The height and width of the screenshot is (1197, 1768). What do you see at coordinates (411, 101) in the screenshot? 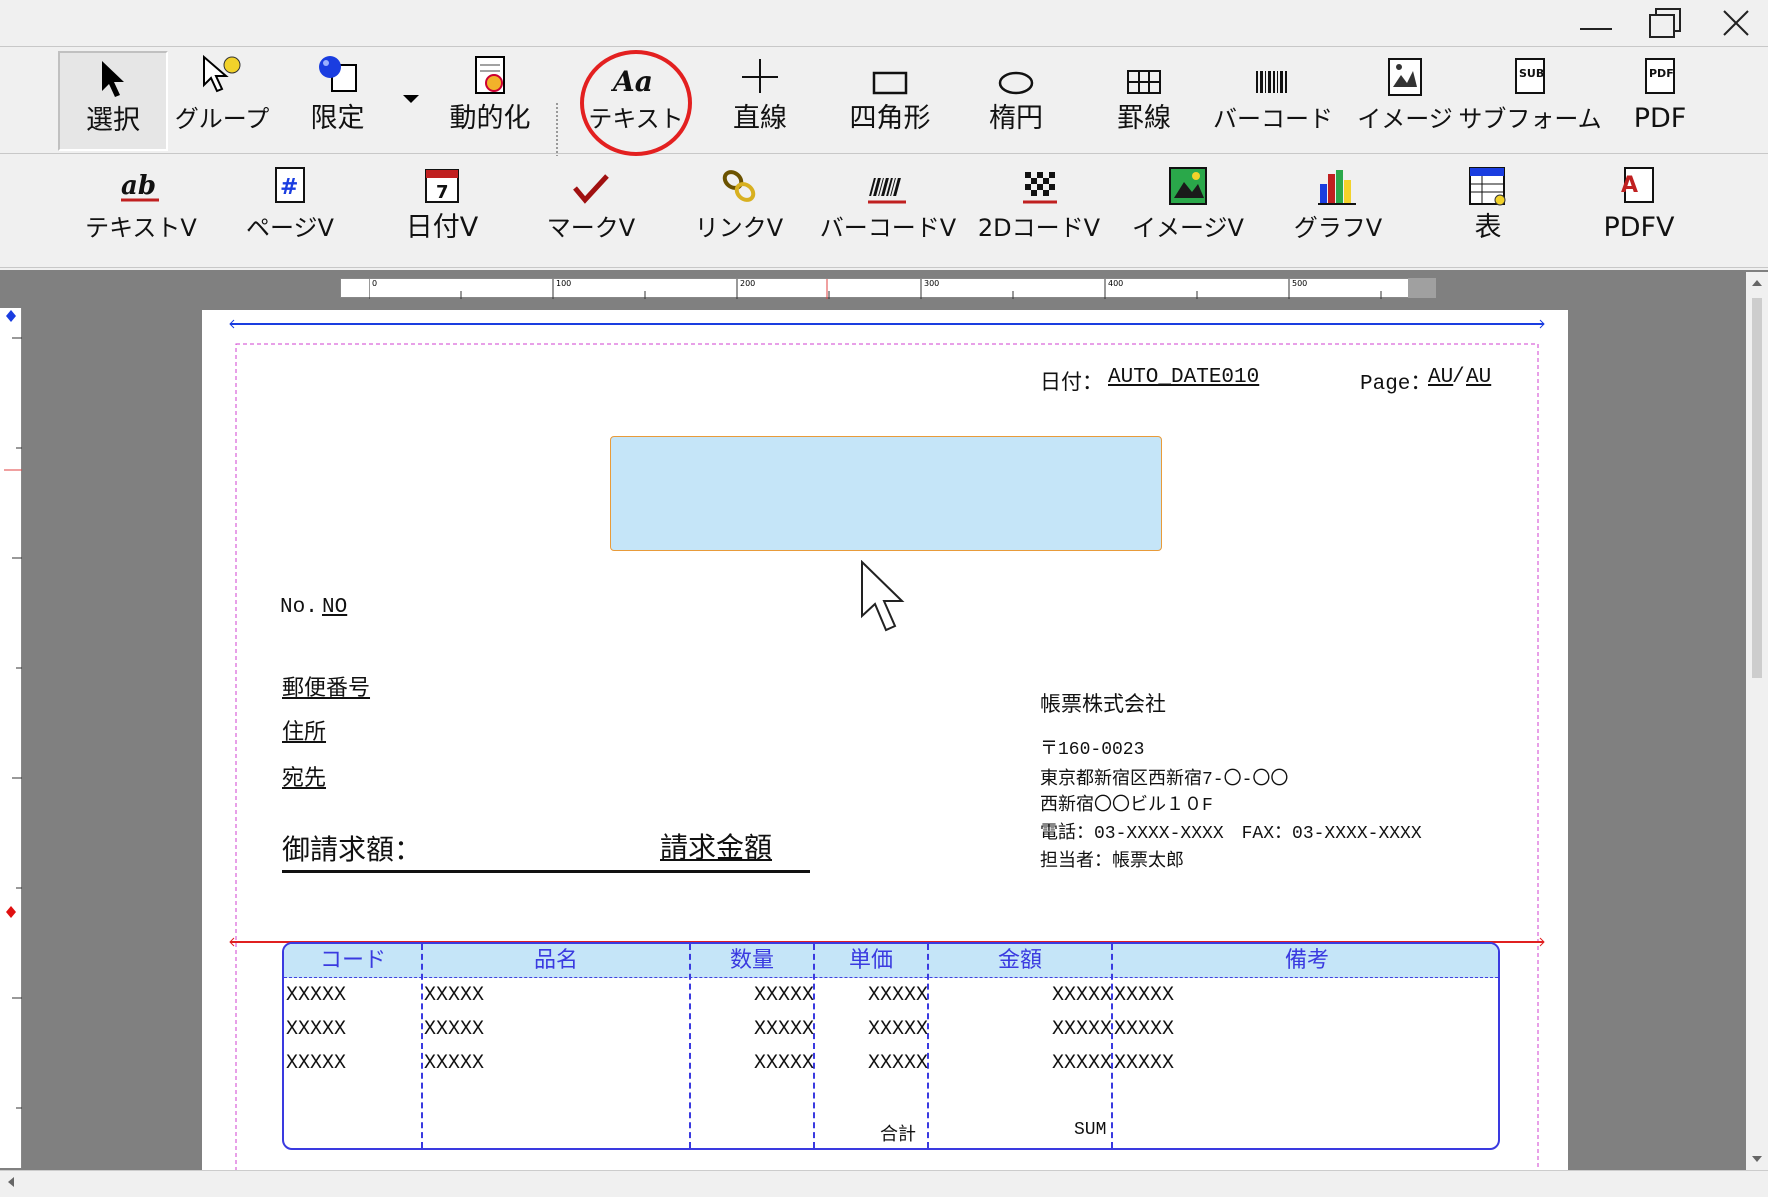
I see `limit-dropdown-button` at bounding box center [411, 101].